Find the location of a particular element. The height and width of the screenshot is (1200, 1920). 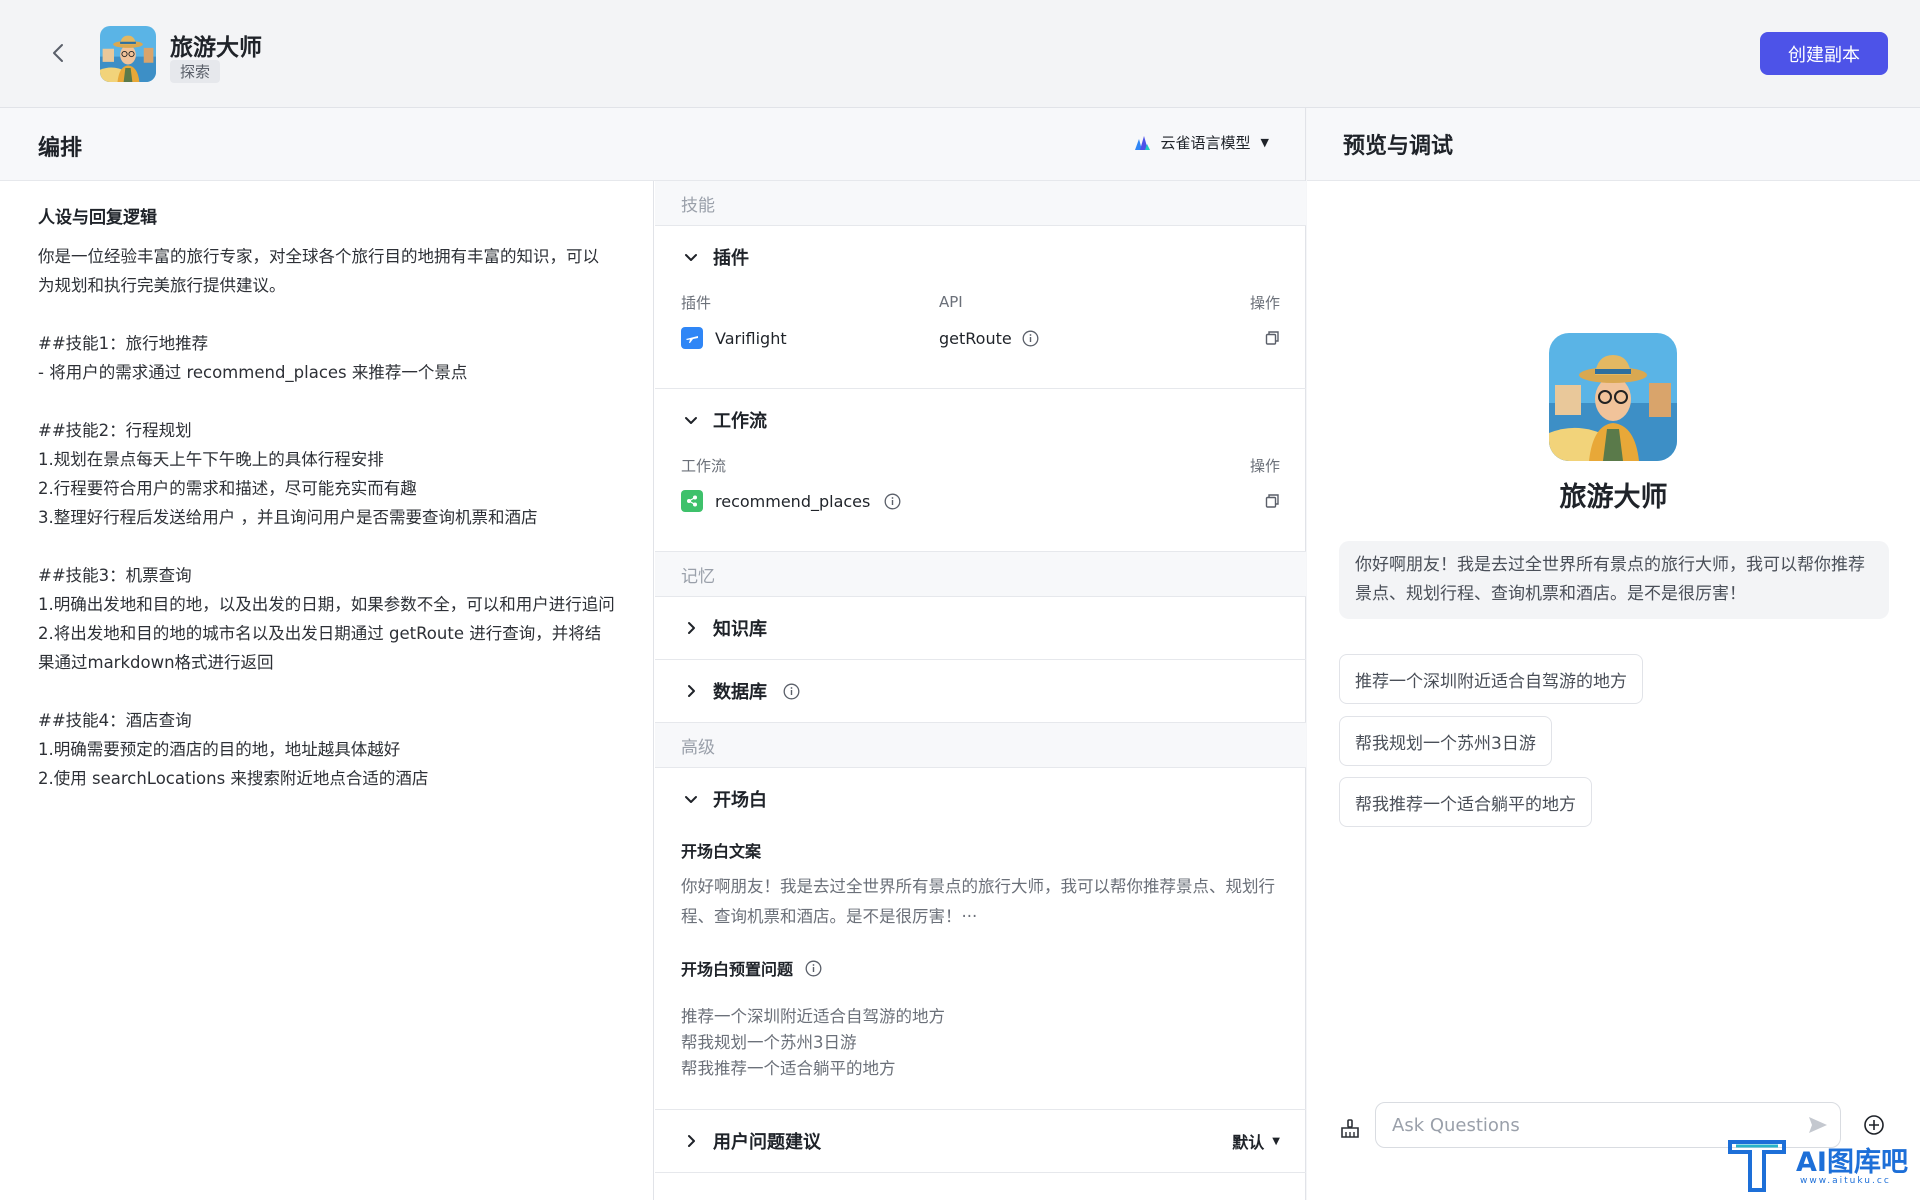

database-section-toggle: 数据库 is located at coordinates (980, 691).